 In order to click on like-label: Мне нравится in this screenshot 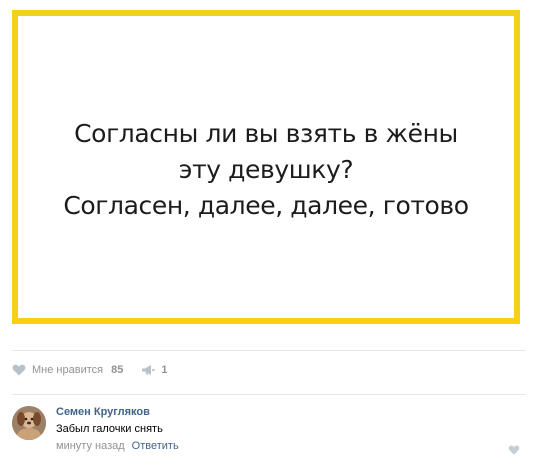, I will do `click(68, 370)`.